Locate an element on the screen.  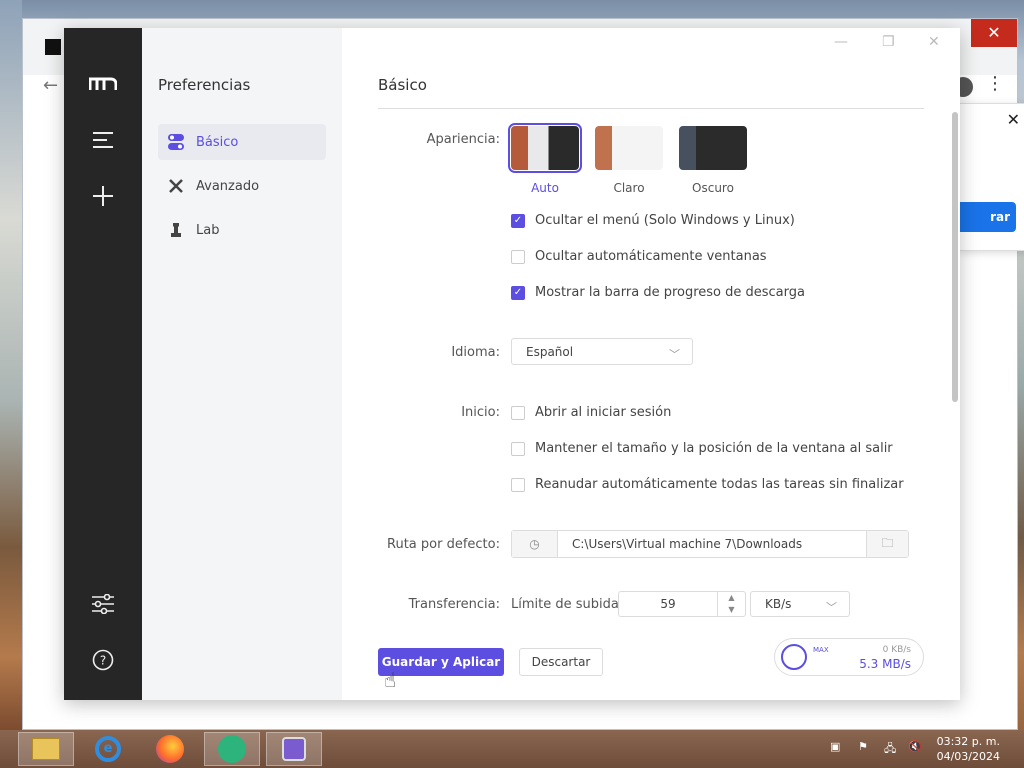
clock-date: 04/03/2024 is located at coordinates (968, 756).